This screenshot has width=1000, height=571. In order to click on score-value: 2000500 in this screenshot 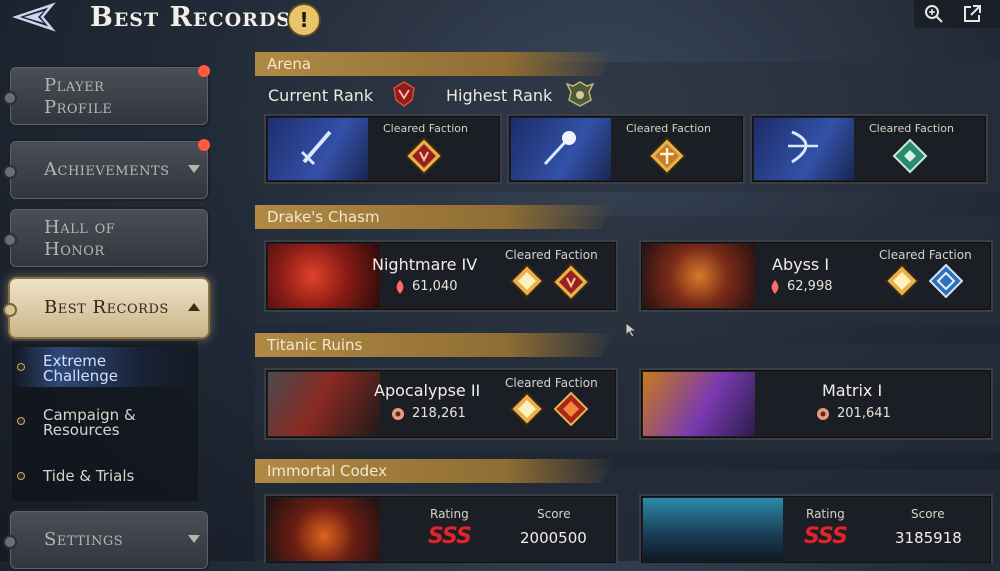, I will do `click(553, 538)`.